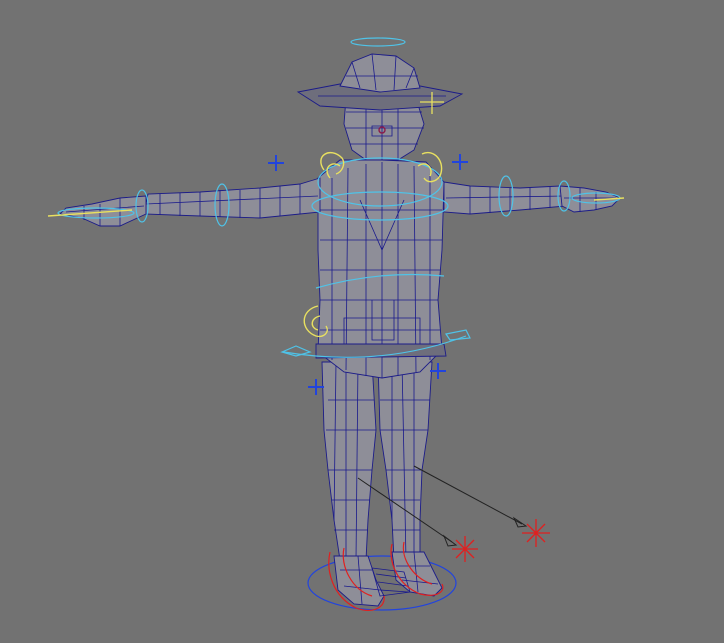  What do you see at coordinates (378, 42) in the screenshot?
I see `head-top-control` at bounding box center [378, 42].